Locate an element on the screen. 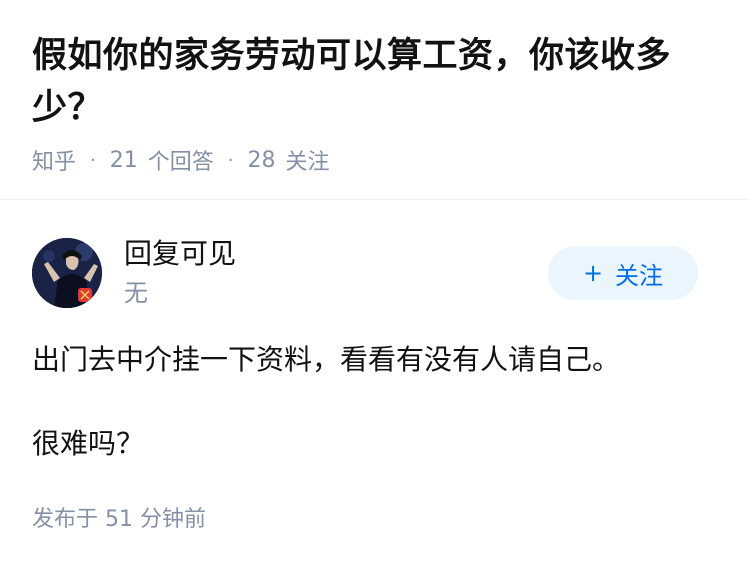 The image size is (750, 574). avatar-icon is located at coordinates (67, 273).